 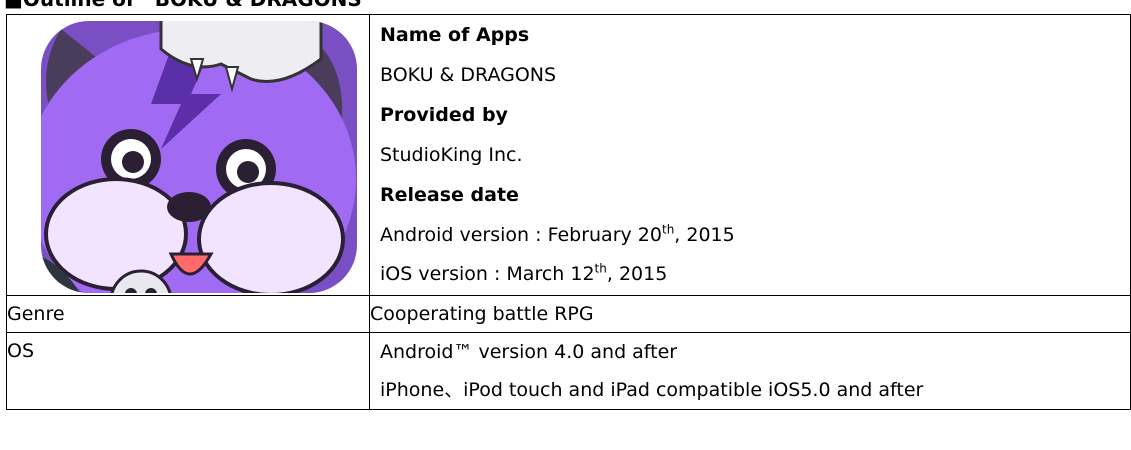 I want to click on release-label: Release date, so click(x=449, y=195).